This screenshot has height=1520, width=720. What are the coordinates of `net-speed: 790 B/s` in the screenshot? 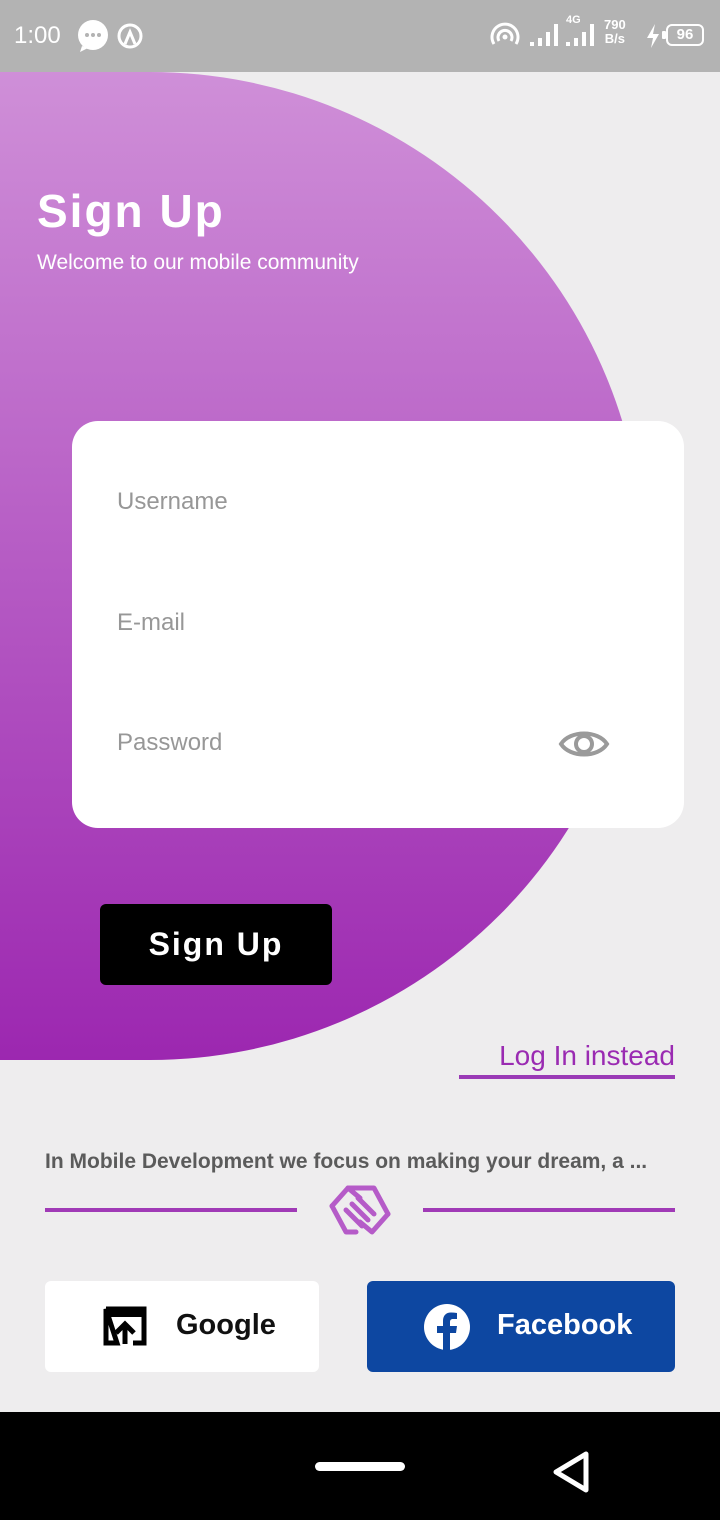 It's located at (615, 32).